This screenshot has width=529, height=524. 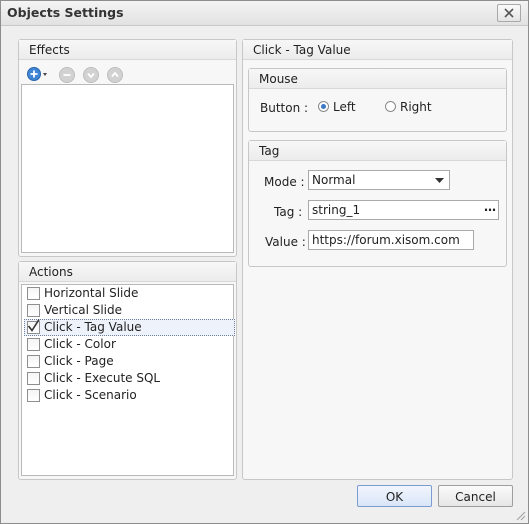 What do you see at coordinates (377, 50) in the screenshot?
I see `detail-header: Click - Tag Value` at bounding box center [377, 50].